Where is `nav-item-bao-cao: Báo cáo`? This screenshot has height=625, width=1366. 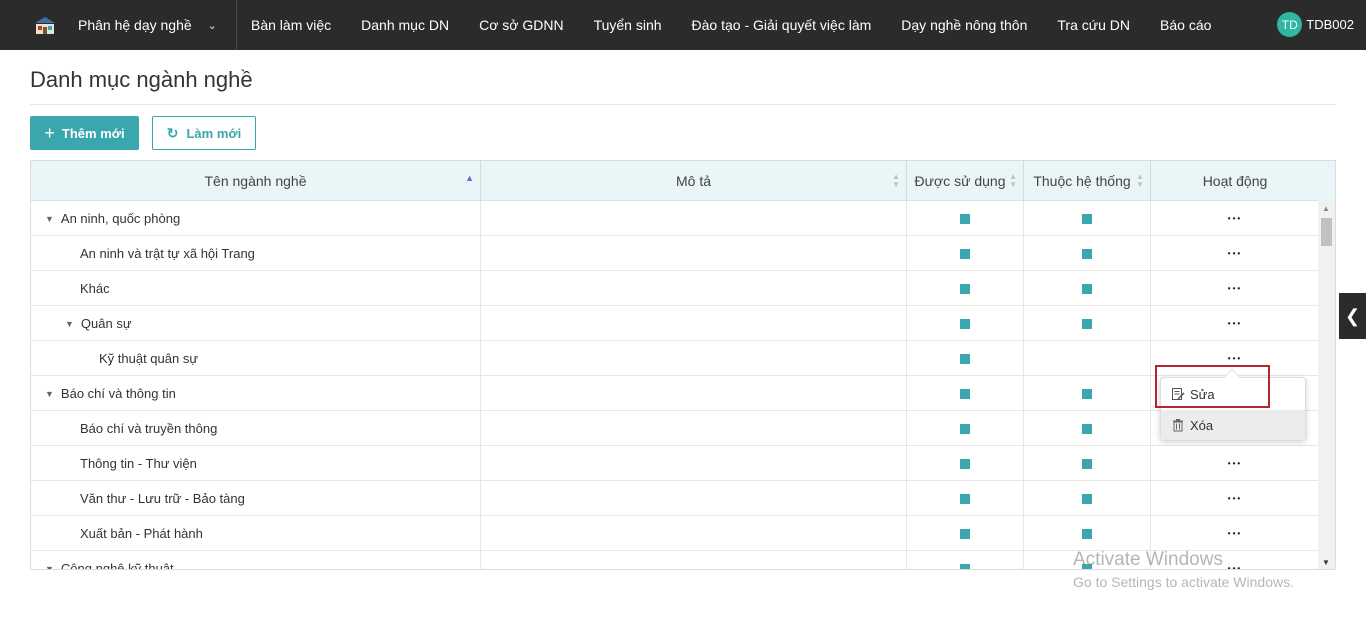
nav-item-bao-cao: Báo cáo is located at coordinates (1185, 25).